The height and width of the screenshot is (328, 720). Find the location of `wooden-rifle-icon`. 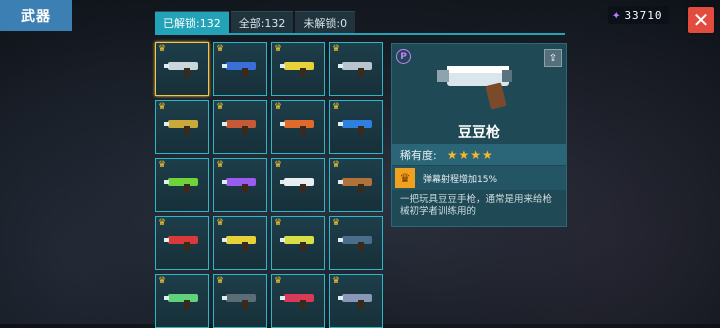

wooden-rifle-icon is located at coordinates (355, 185).